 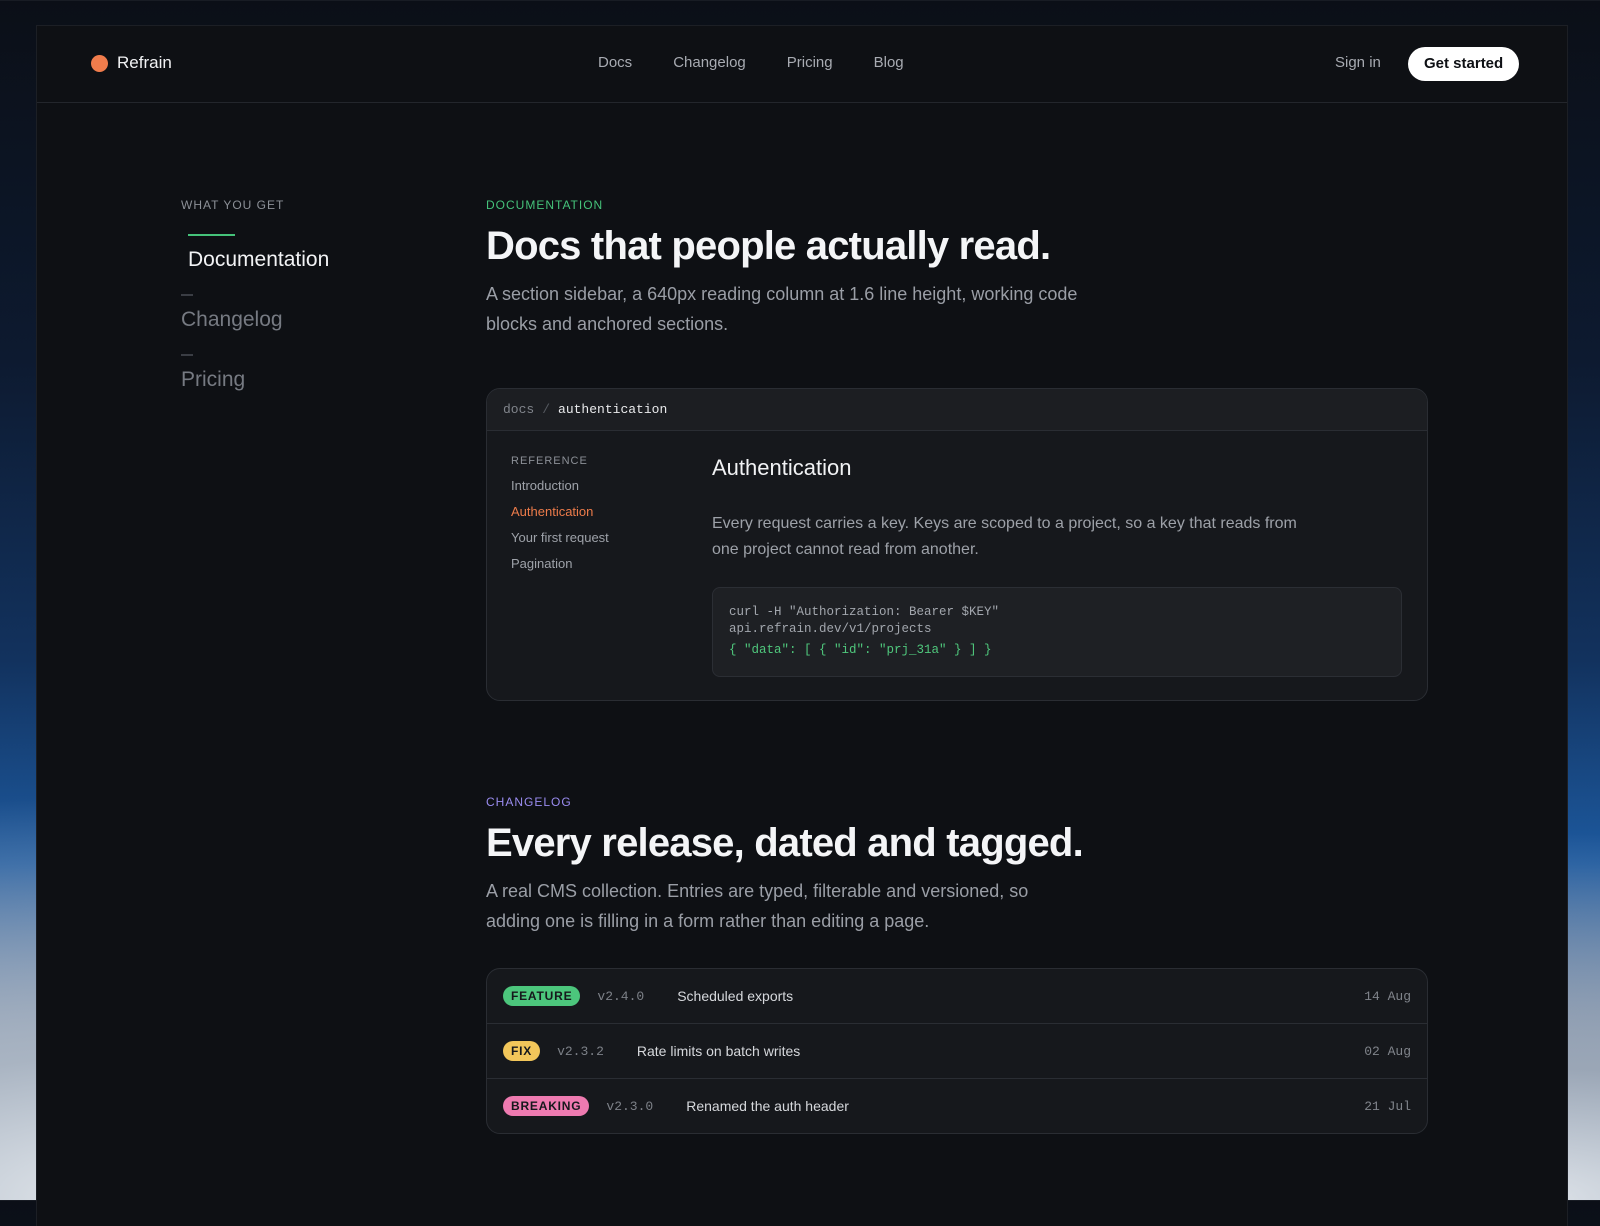 I want to click on nav-link-blog: Blog, so click(x=889, y=62).